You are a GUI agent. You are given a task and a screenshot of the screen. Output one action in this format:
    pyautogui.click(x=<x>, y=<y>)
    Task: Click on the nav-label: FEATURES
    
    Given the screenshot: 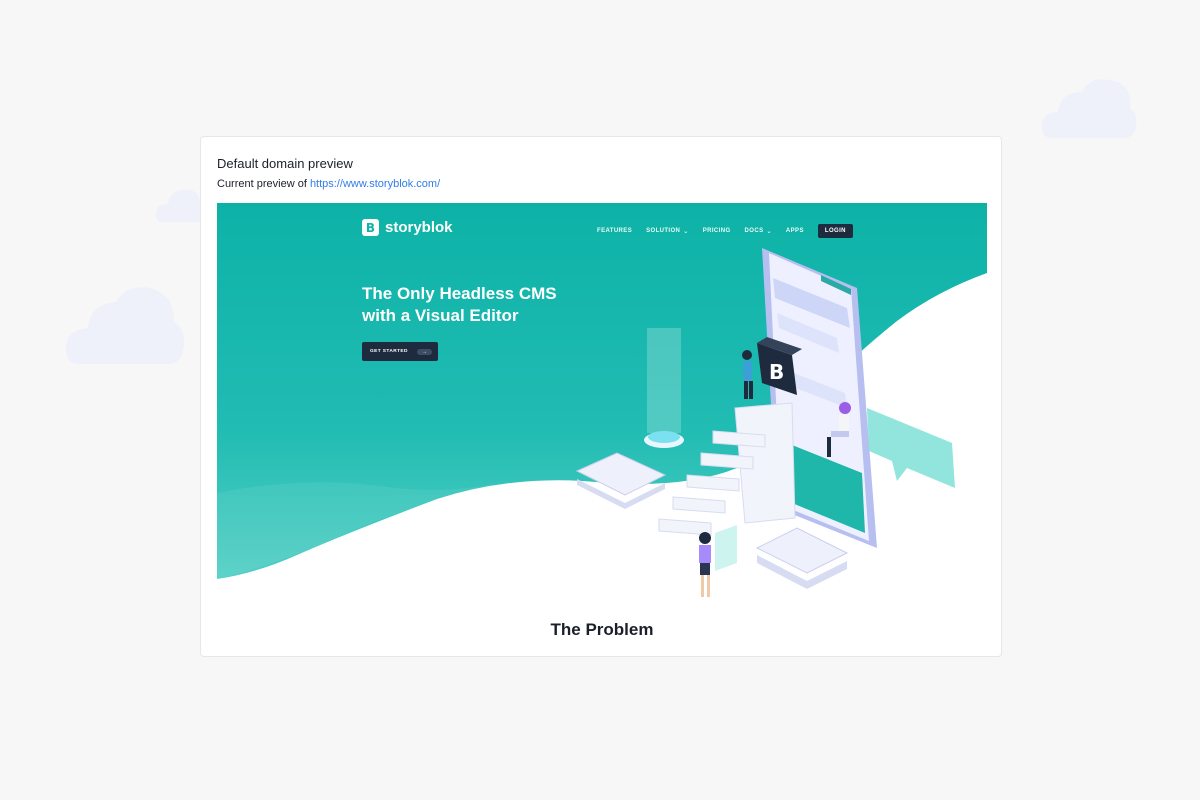 What is the action you would take?
    pyautogui.click(x=615, y=231)
    